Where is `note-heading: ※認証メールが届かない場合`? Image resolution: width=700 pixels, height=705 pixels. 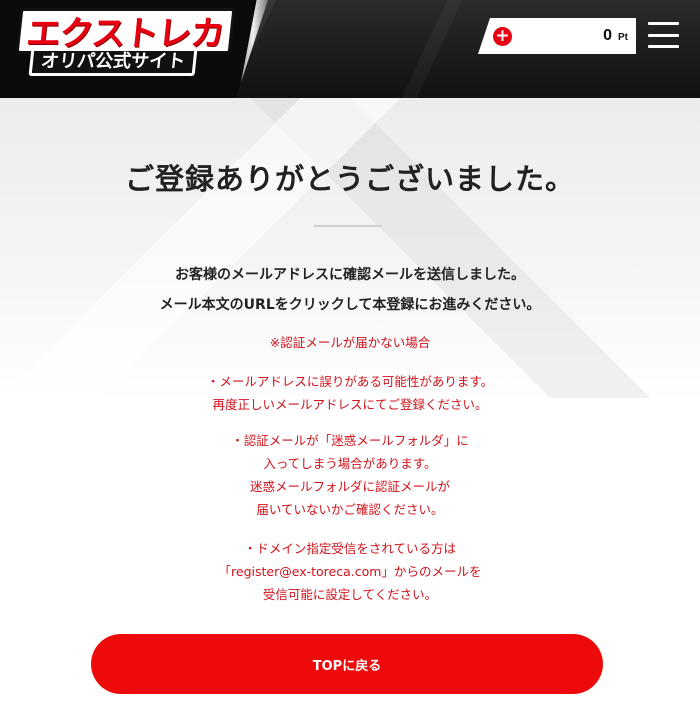 note-heading: ※認証メールが届かない場合 is located at coordinates (350, 342).